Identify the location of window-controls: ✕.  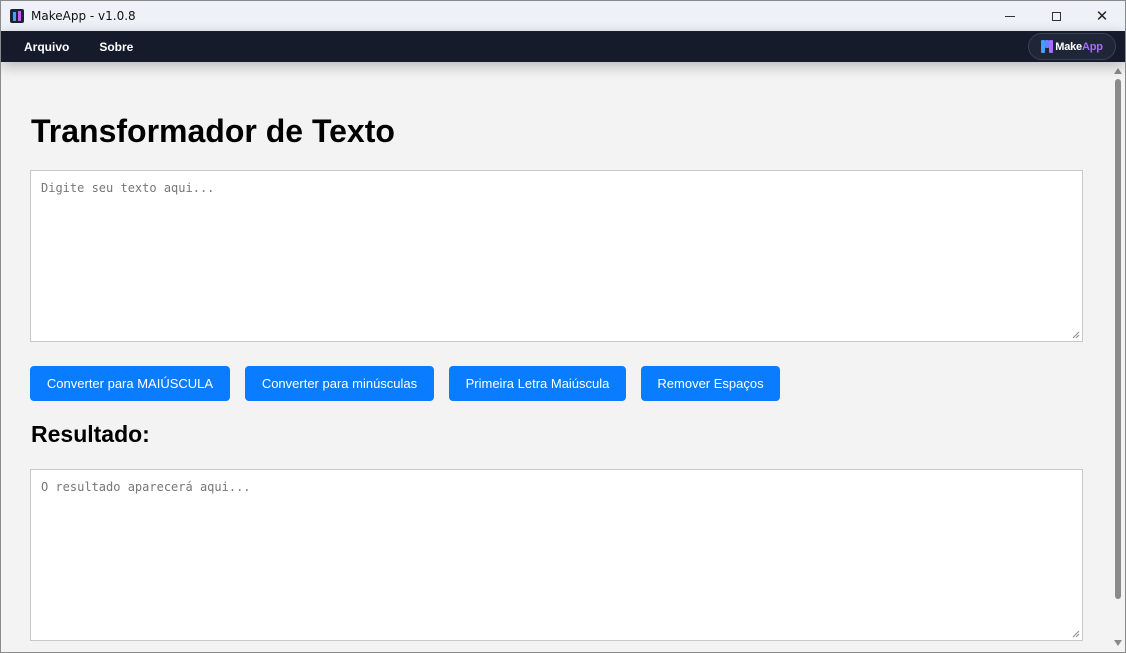
(1056, 16).